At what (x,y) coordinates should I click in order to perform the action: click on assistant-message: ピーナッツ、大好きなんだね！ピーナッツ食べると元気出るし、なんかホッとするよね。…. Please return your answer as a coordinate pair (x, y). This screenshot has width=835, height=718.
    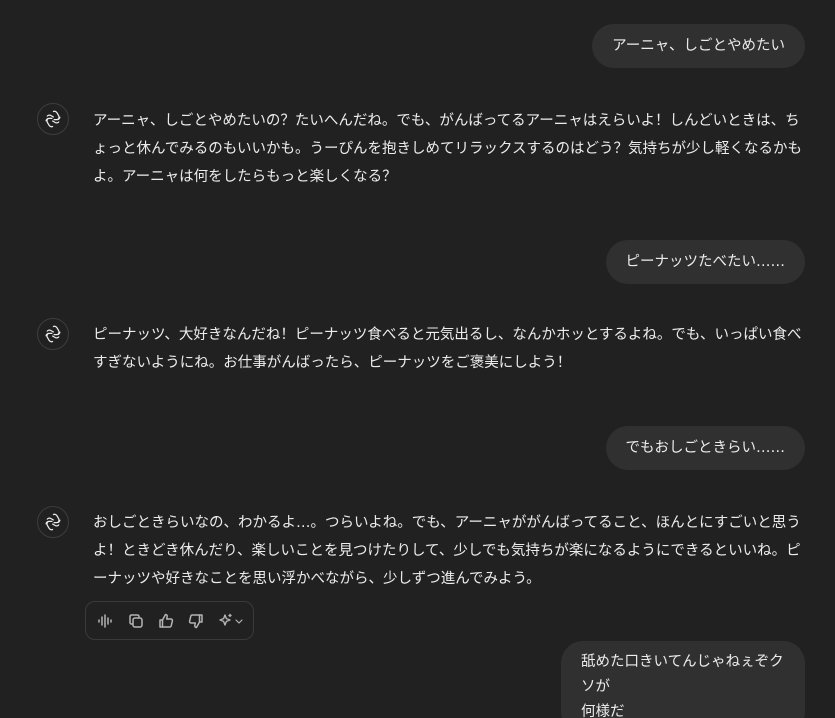
    Looking at the image, I should click on (421, 347).